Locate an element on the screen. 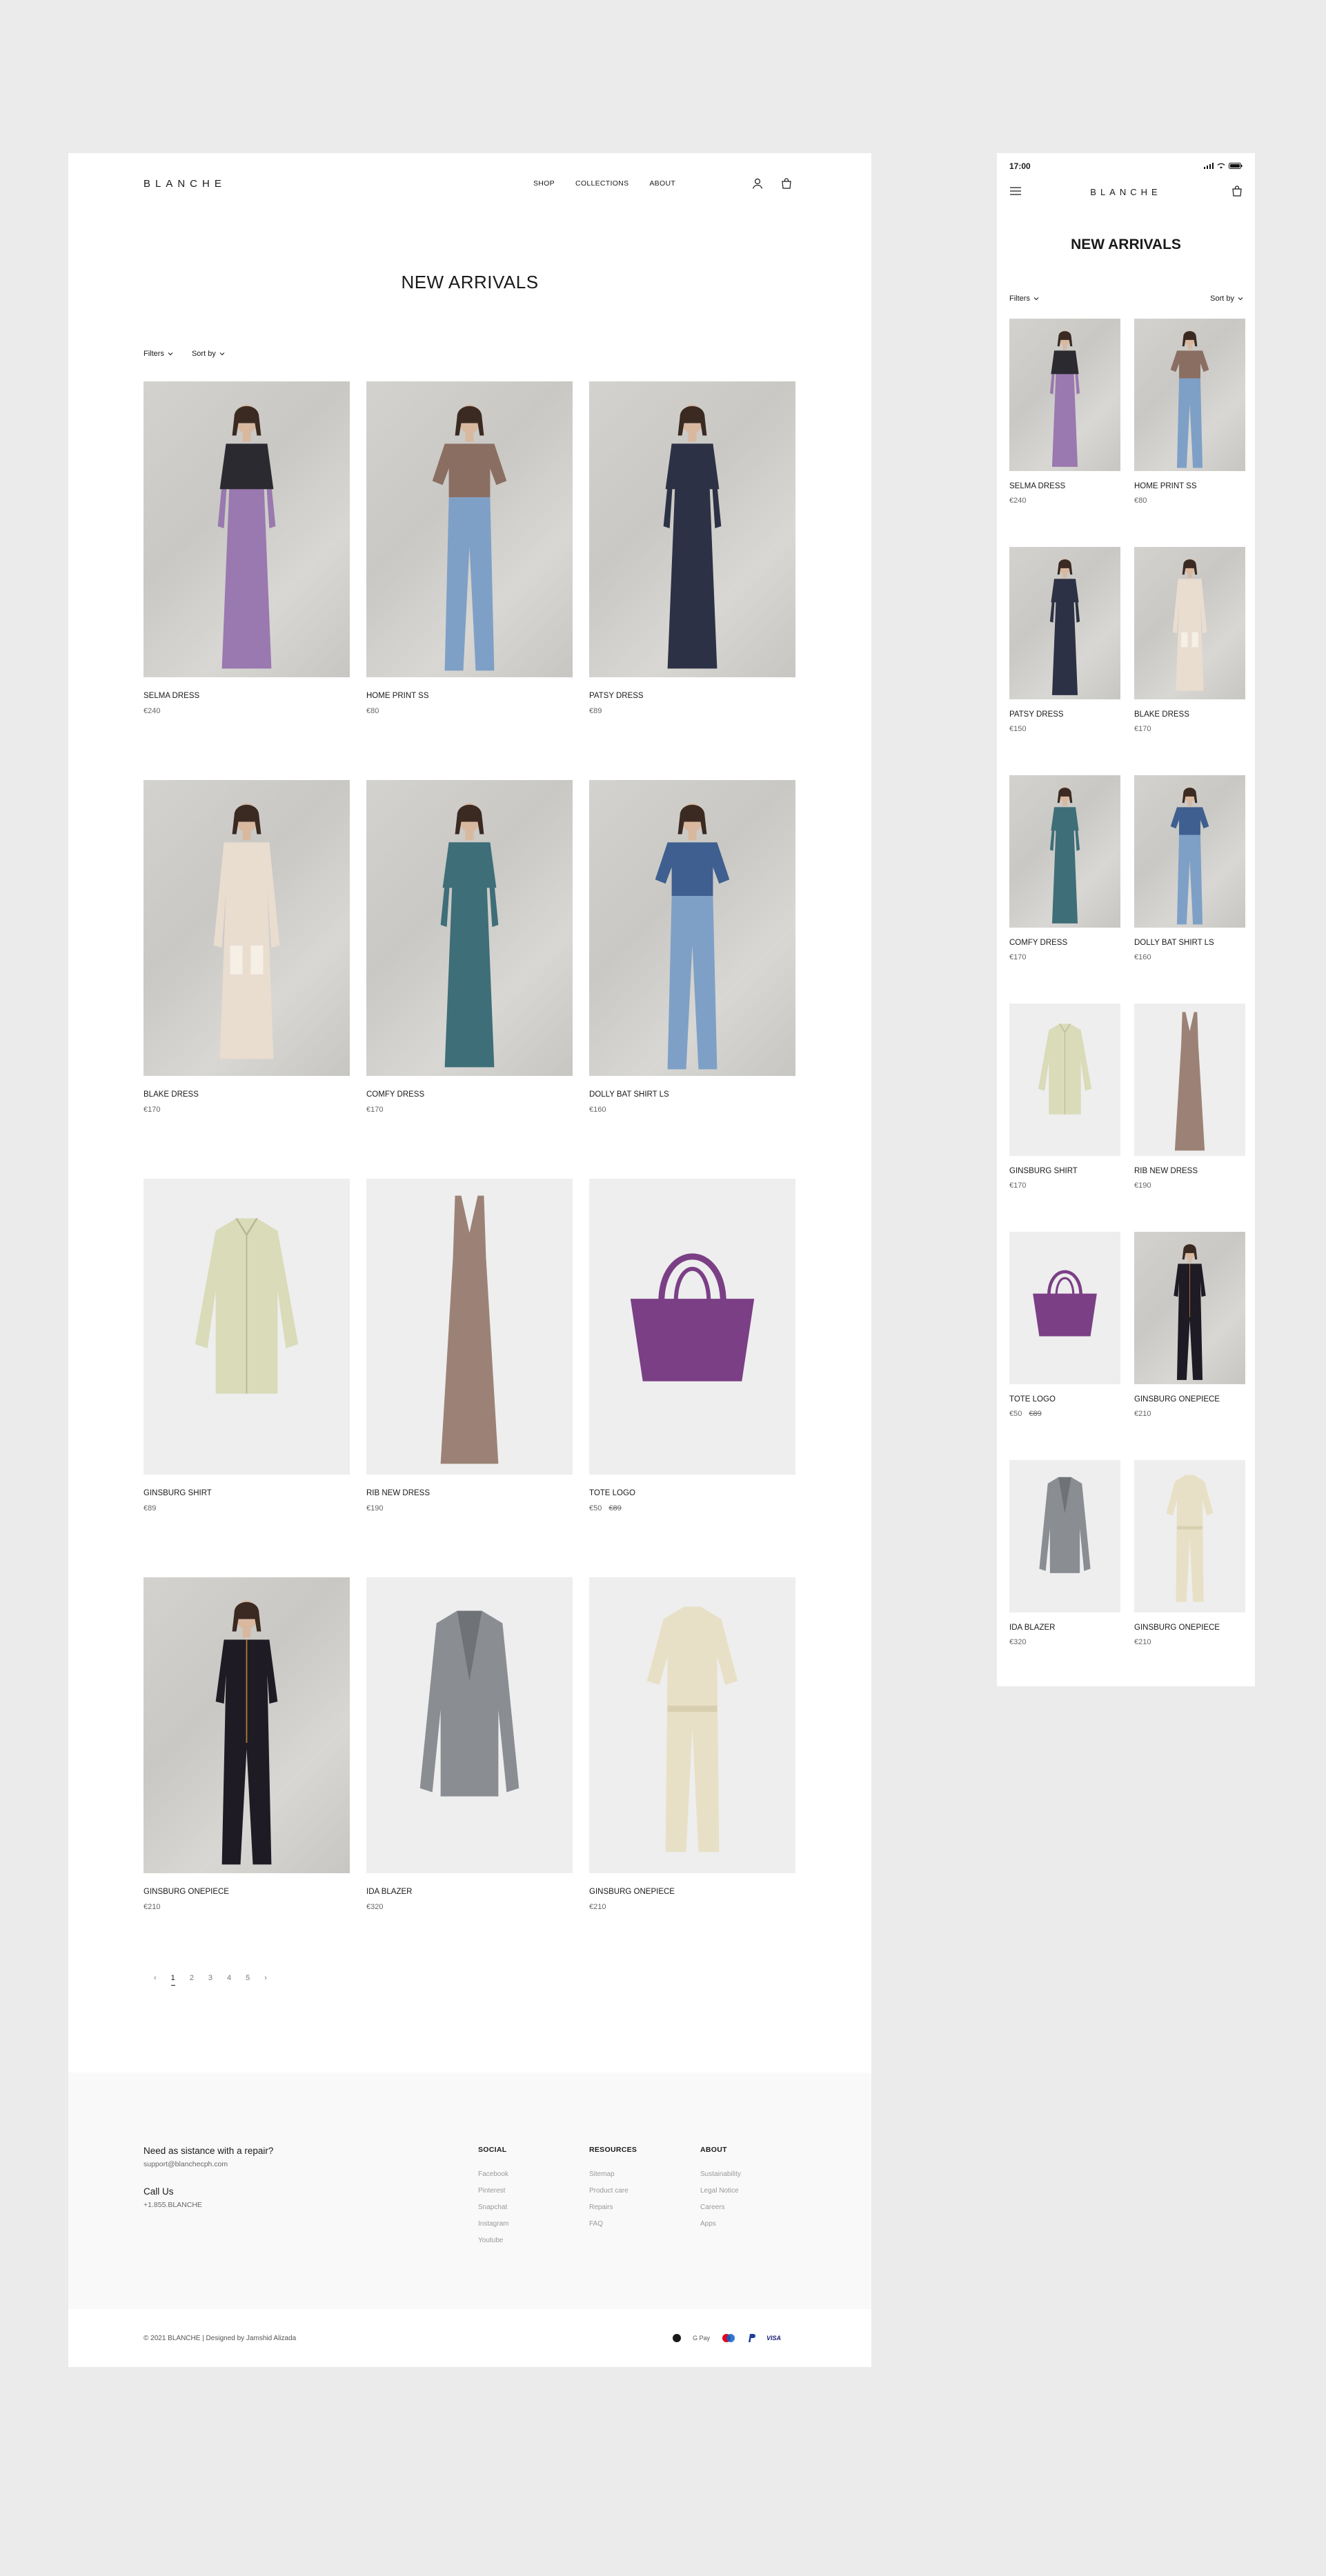 The height and width of the screenshot is (2576, 1326). footer-link-careers: Careers is located at coordinates (720, 2207).